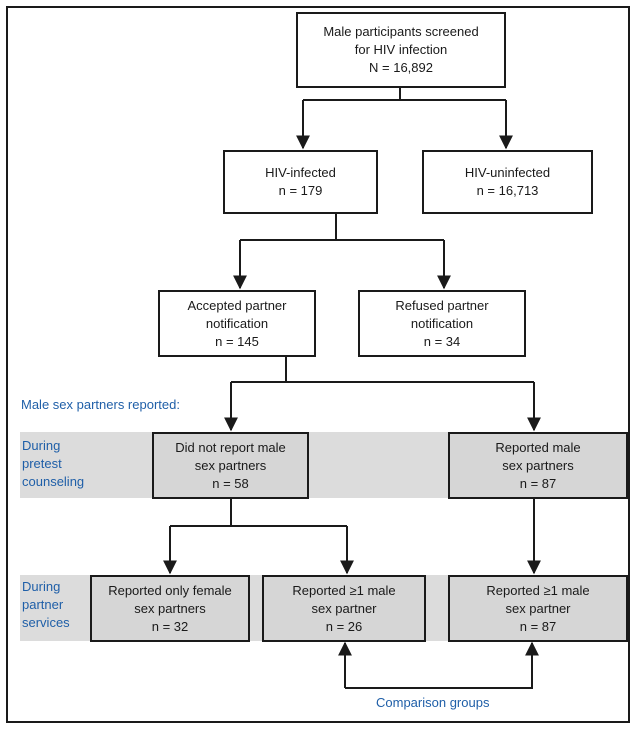 This screenshot has height=731, width=638. Describe the element at coordinates (300, 182) in the screenshot. I see `node-hiv-infected: HIV-infected n = 179` at that location.